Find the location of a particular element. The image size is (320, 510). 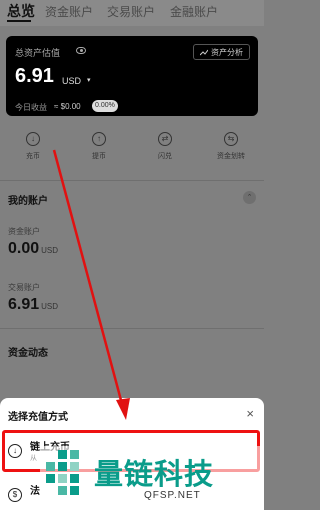

watermark-site: QFSP.NET is located at coordinates (172, 495).